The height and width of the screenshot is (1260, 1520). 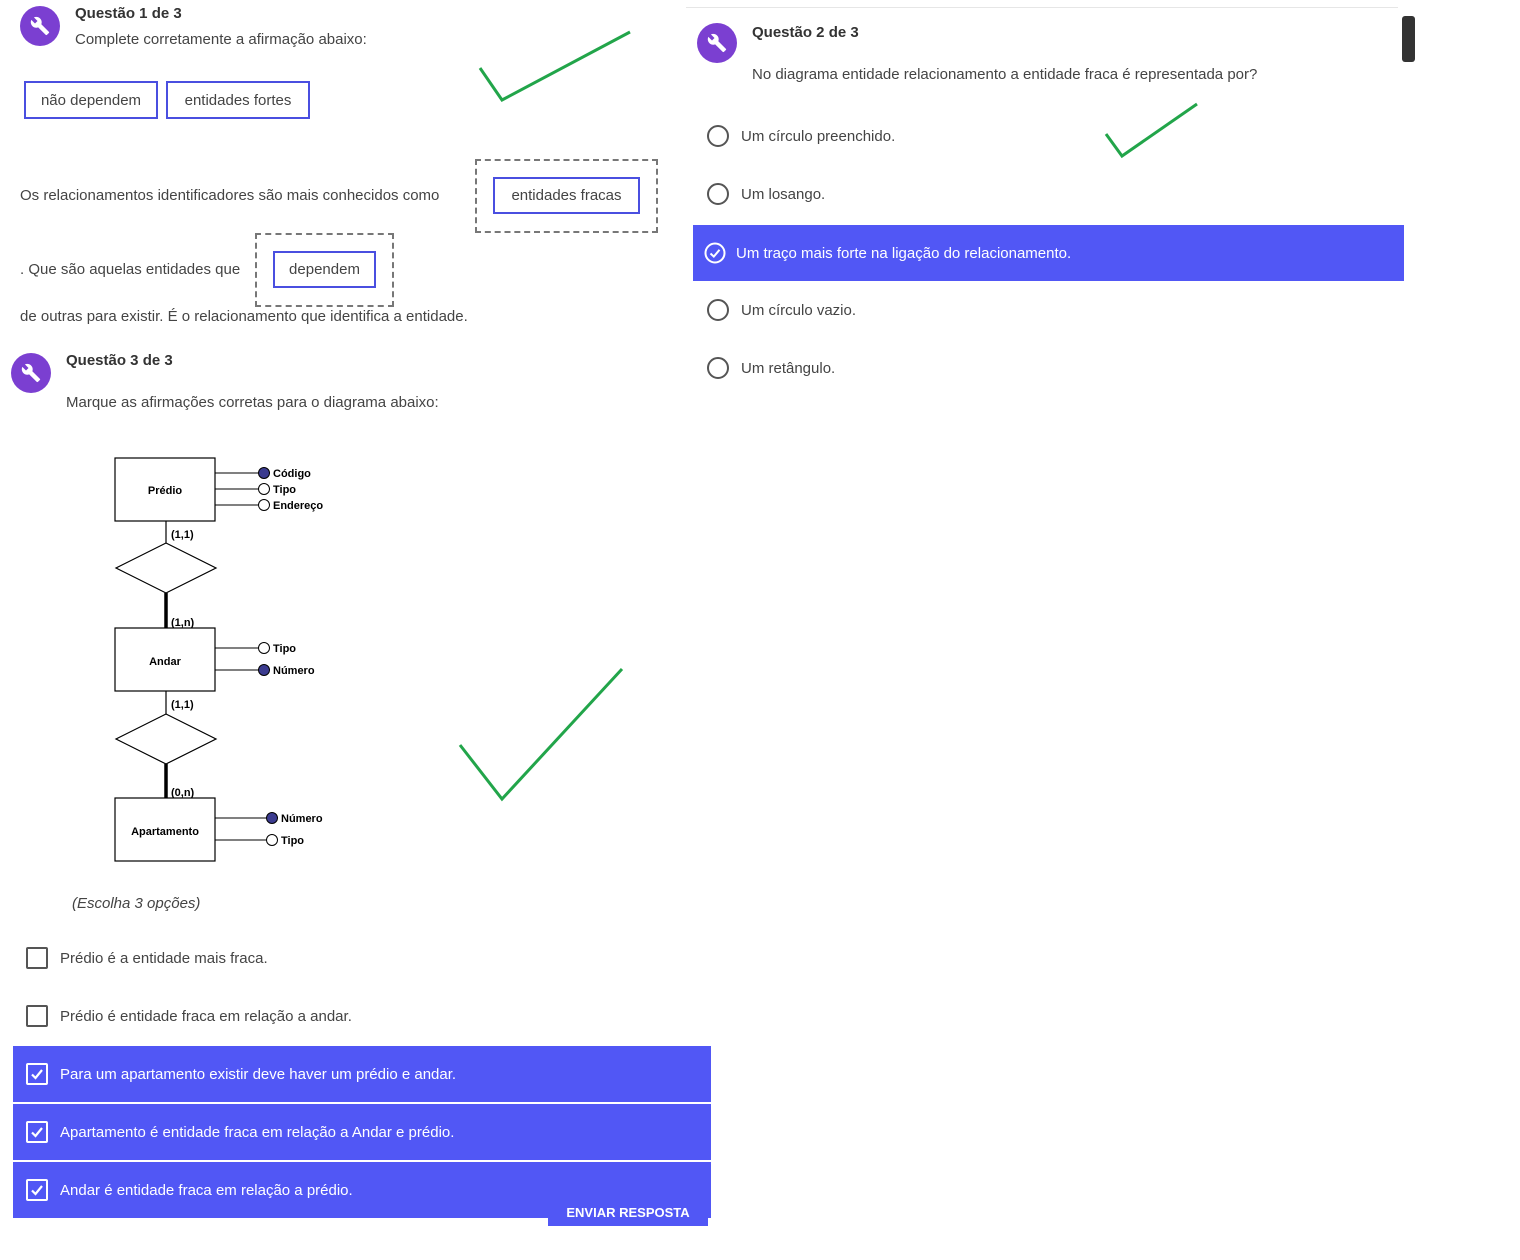 I want to click on placed-chip-dependem: dependem, so click(x=324, y=269).